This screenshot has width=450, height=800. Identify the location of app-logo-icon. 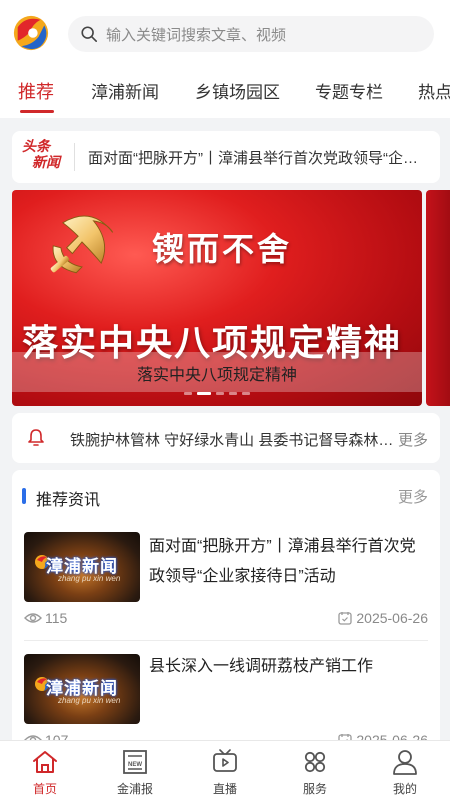
(31, 33).